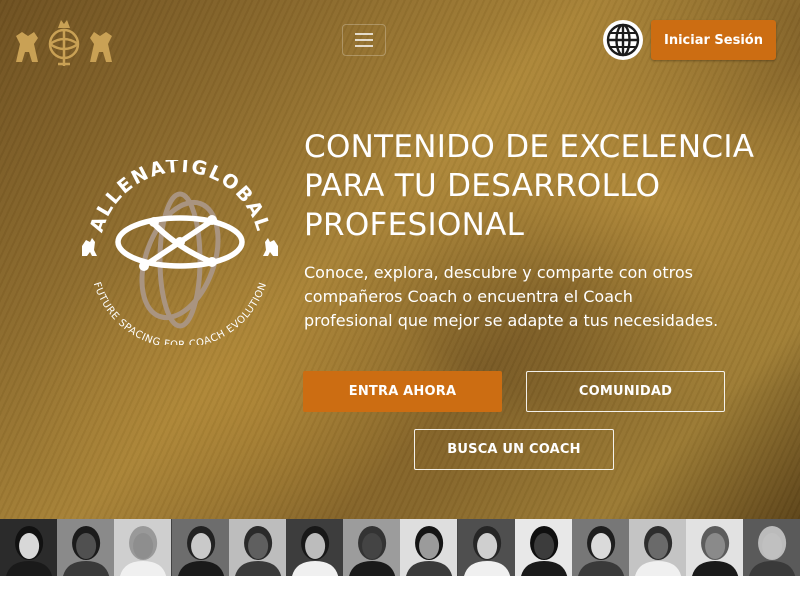 The width and height of the screenshot is (800, 600). Describe the element at coordinates (402, 391) in the screenshot. I see `enter-now-button: ENTRA AHORA` at that location.